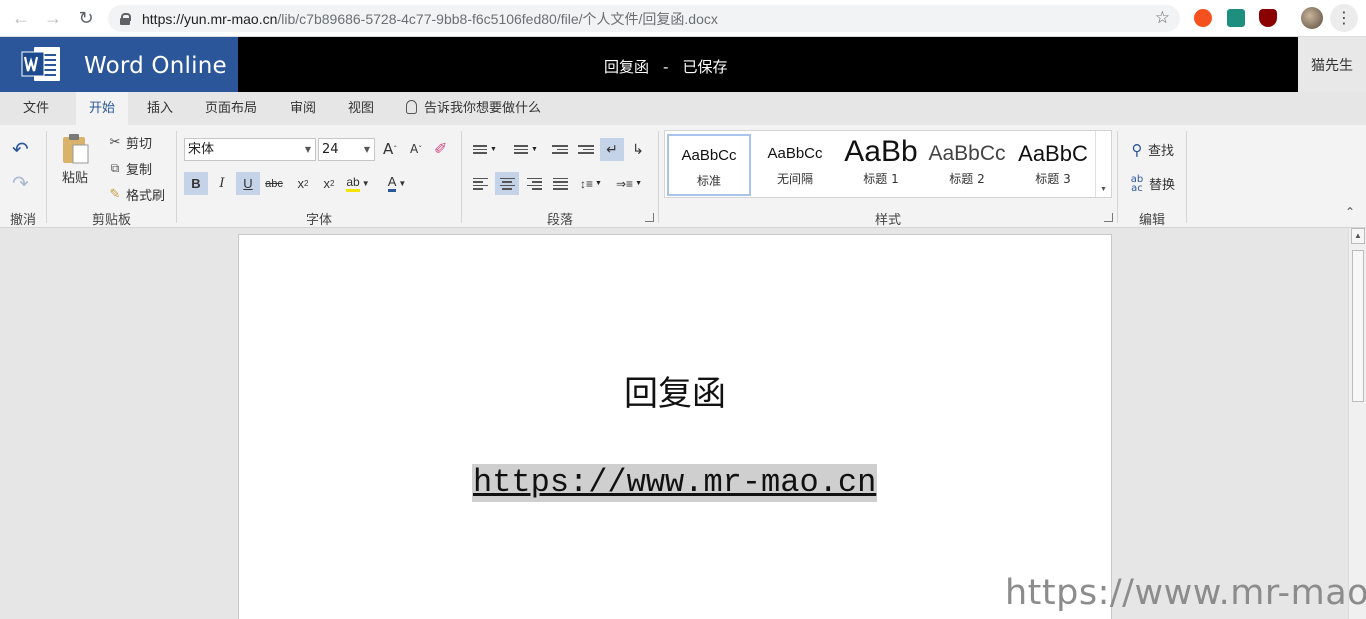 This screenshot has width=1366, height=619. Describe the element at coordinates (675, 390) in the screenshot. I see `document-heading: 回复函` at that location.